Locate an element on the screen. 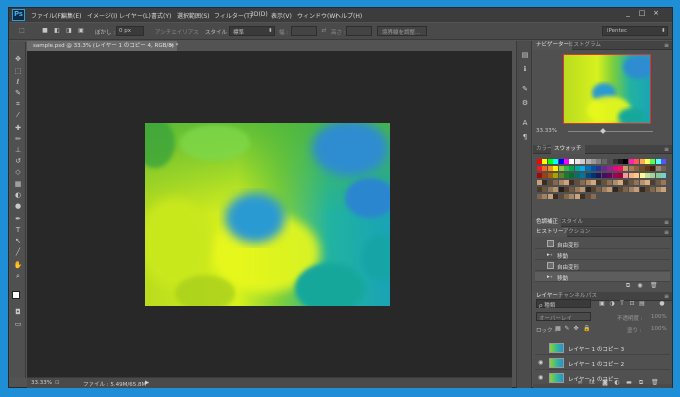 Image resolution: width=680 pixels, height=397 pixels. brush-preset-icon: ✎ is located at coordinates (525, 89).